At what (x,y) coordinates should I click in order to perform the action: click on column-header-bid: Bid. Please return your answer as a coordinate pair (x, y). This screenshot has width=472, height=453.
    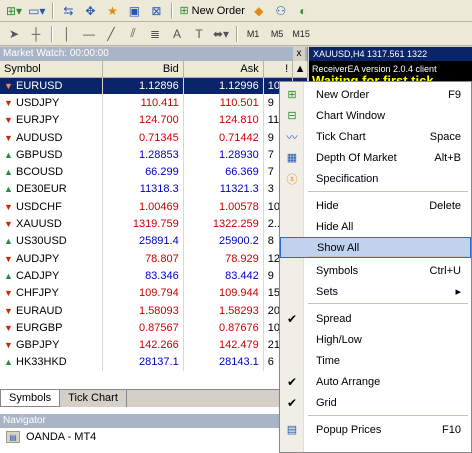
    Looking at the image, I should click on (143, 69).